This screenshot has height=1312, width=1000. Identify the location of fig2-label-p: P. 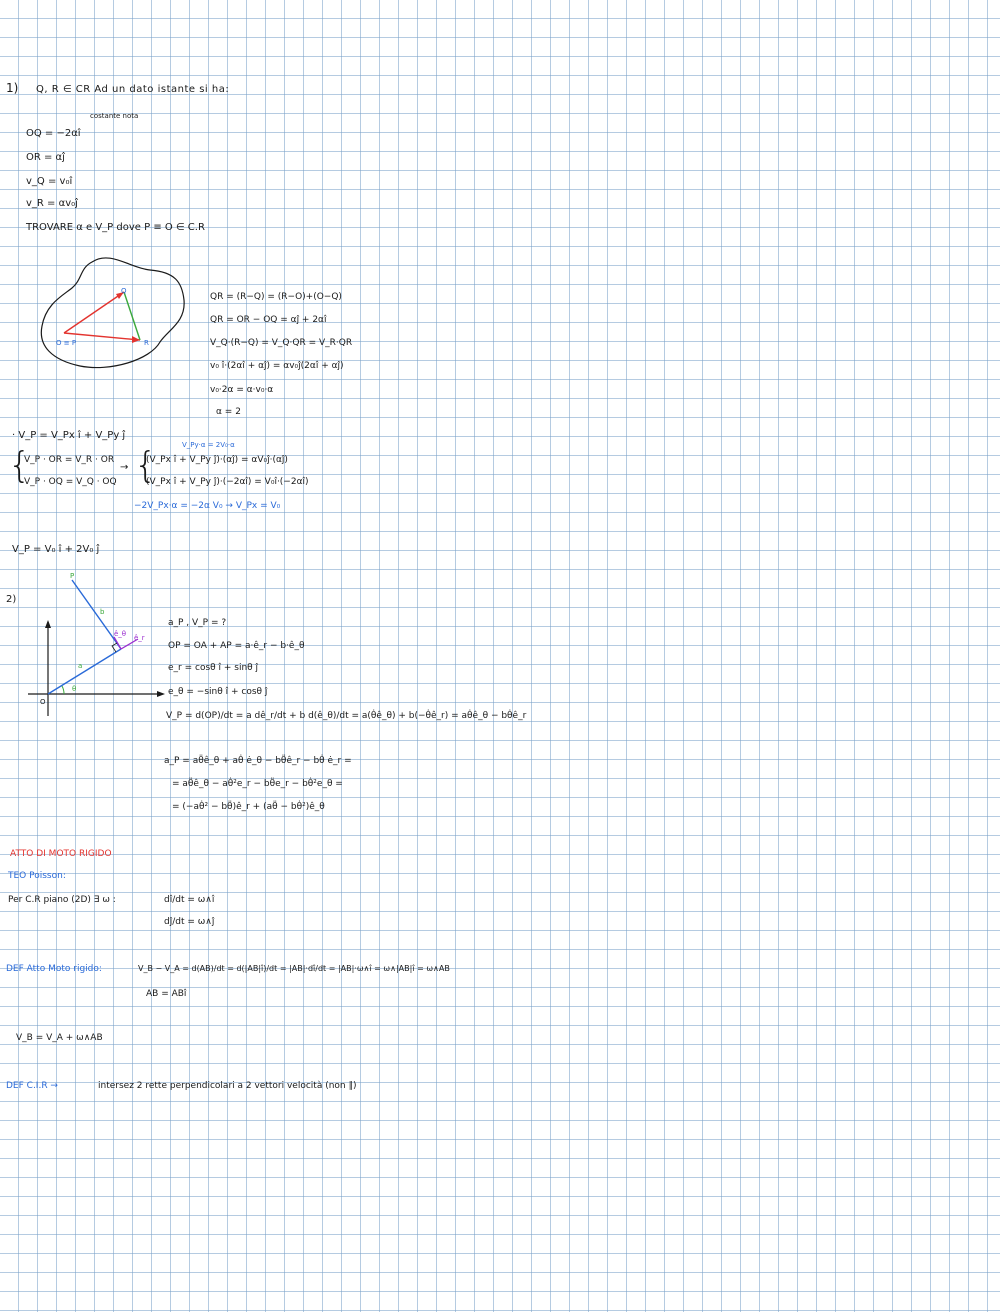
(72, 576).